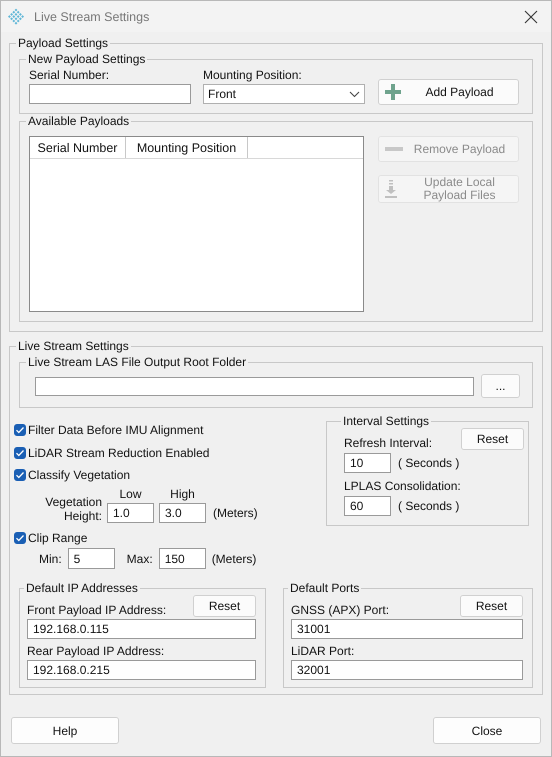 The height and width of the screenshot is (757, 552). What do you see at coordinates (386, 421) in the screenshot?
I see `group-title: Interval Settings` at bounding box center [386, 421].